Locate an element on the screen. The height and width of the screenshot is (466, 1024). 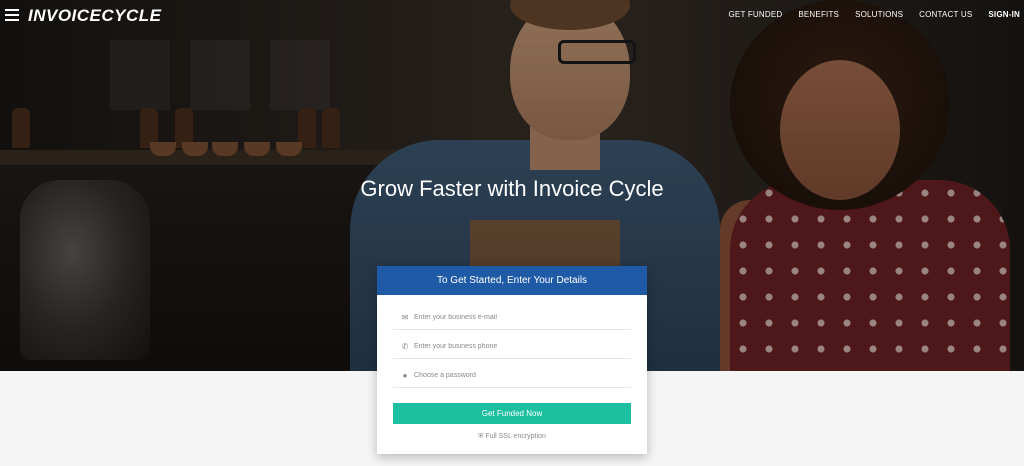
nav-link-get-funded: GET FUNDED is located at coordinates (756, 14).